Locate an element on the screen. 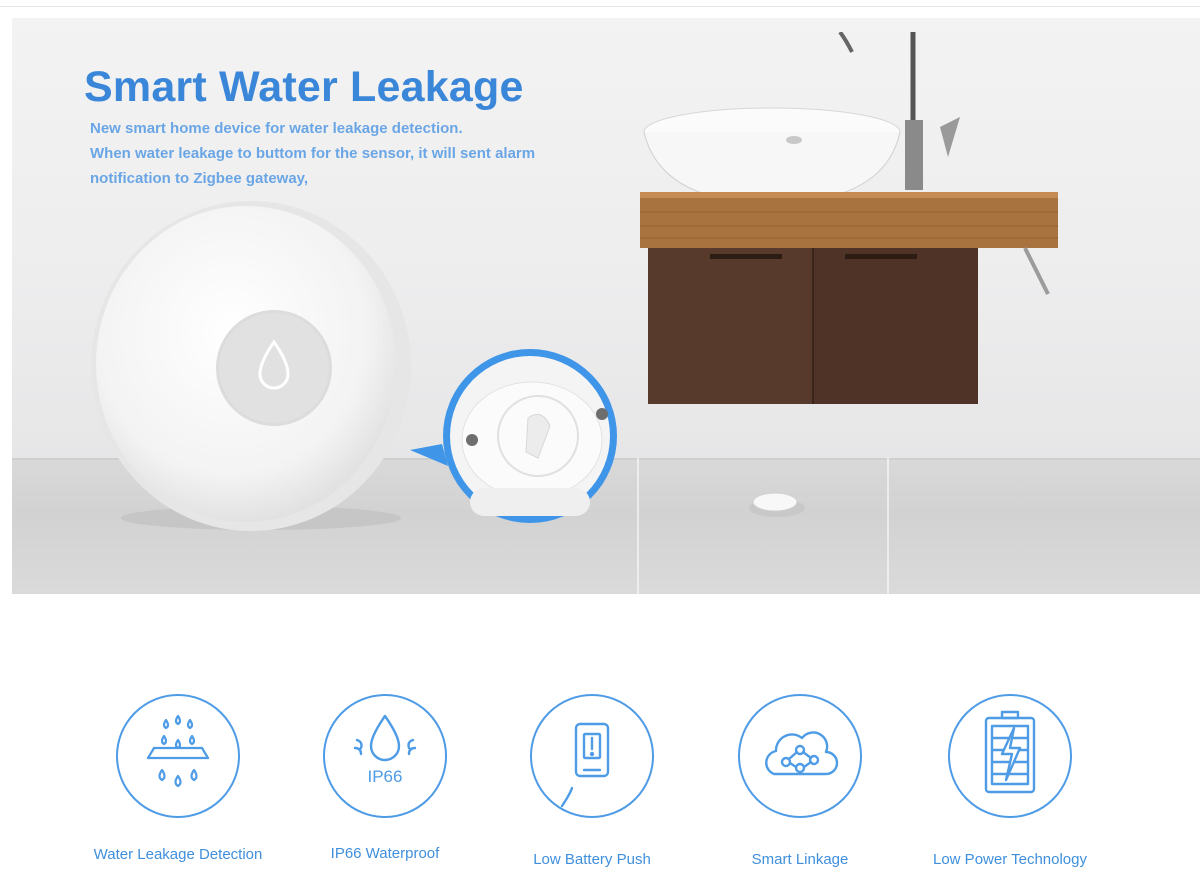 This screenshot has width=1200, height=875. battery-charge-icon is located at coordinates (1010, 752).